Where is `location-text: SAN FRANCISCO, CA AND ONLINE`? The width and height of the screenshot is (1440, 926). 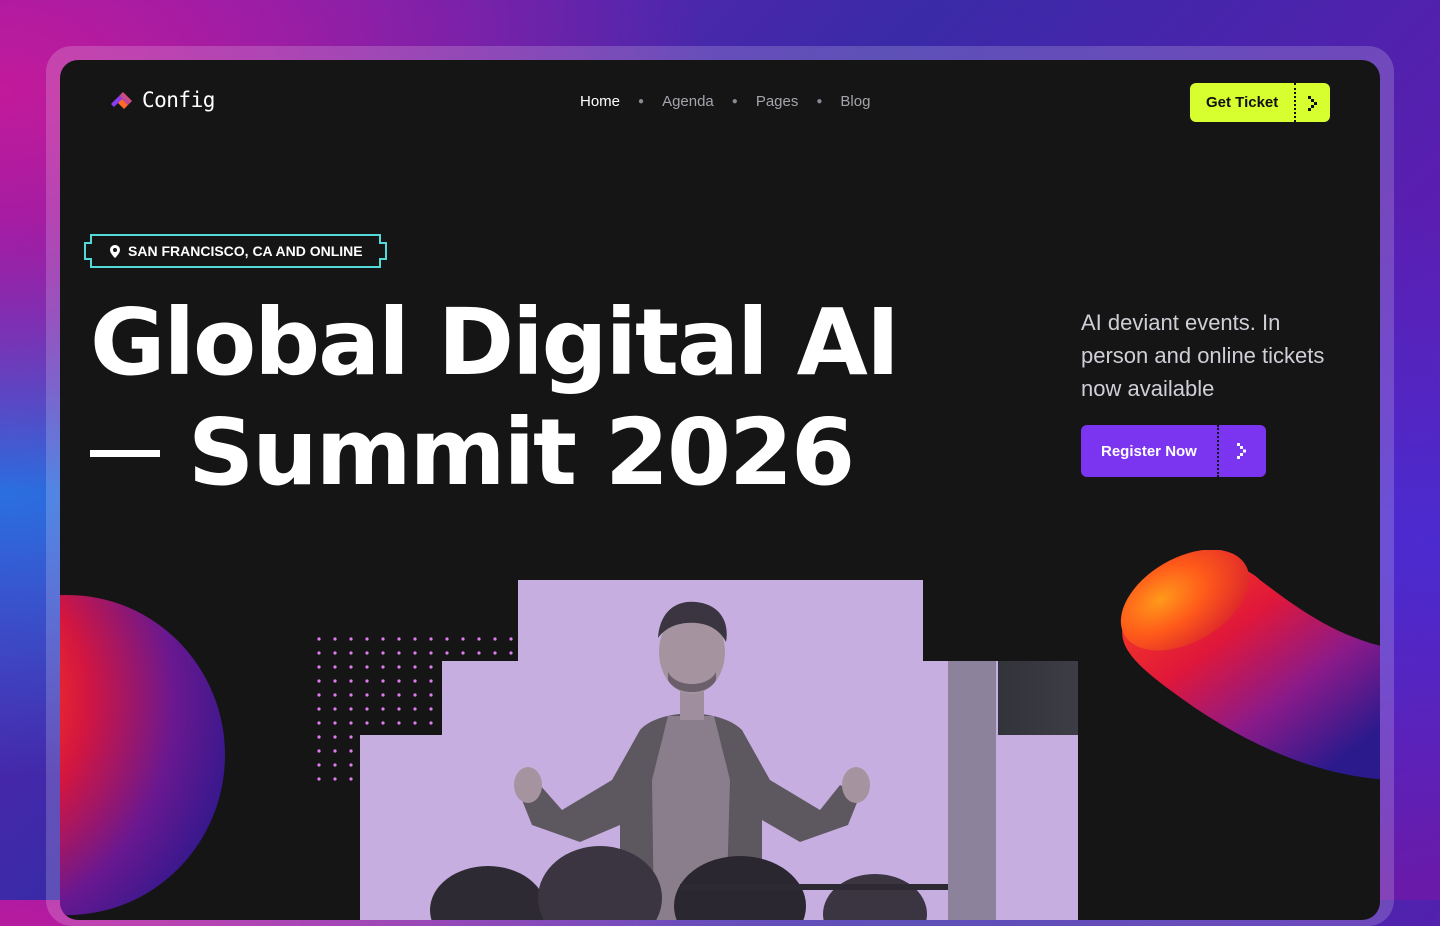
location-text: SAN FRANCISCO, CA AND ONLINE is located at coordinates (245, 251).